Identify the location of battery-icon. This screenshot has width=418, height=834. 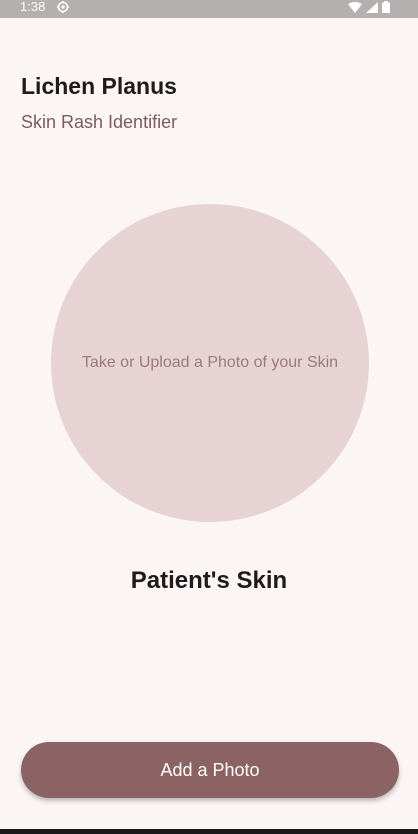
(386, 9).